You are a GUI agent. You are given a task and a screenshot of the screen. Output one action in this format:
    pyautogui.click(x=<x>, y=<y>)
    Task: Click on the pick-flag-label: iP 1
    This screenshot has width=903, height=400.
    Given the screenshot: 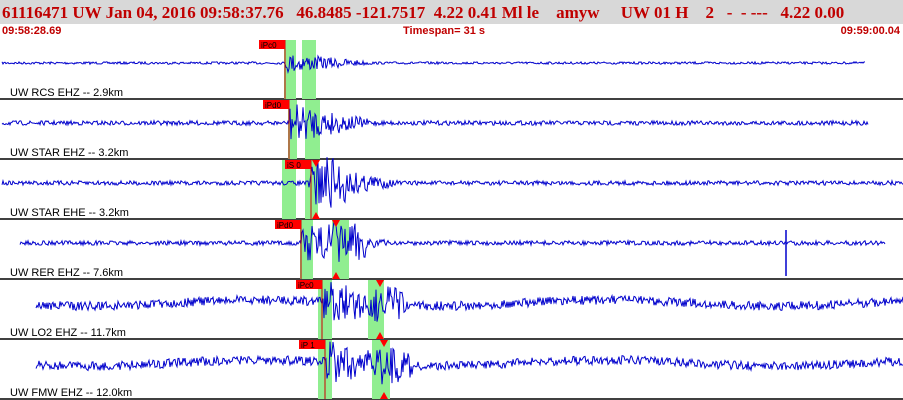 What is the action you would take?
    pyautogui.click(x=308, y=345)
    